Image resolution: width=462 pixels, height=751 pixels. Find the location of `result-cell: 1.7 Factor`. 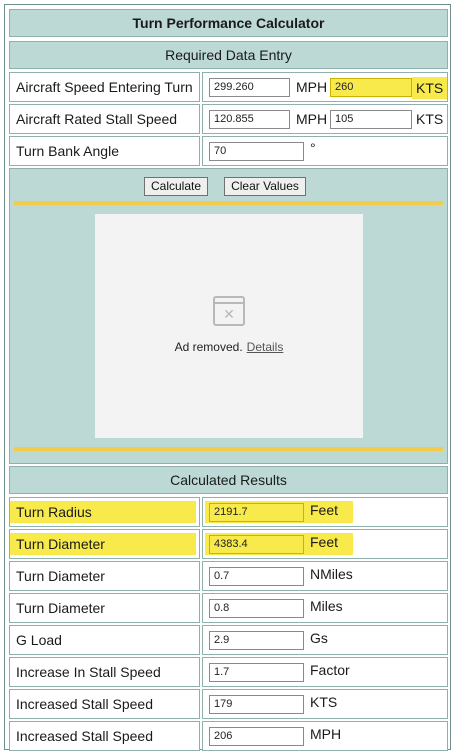

result-cell: 1.7 Factor is located at coordinates (325, 672).